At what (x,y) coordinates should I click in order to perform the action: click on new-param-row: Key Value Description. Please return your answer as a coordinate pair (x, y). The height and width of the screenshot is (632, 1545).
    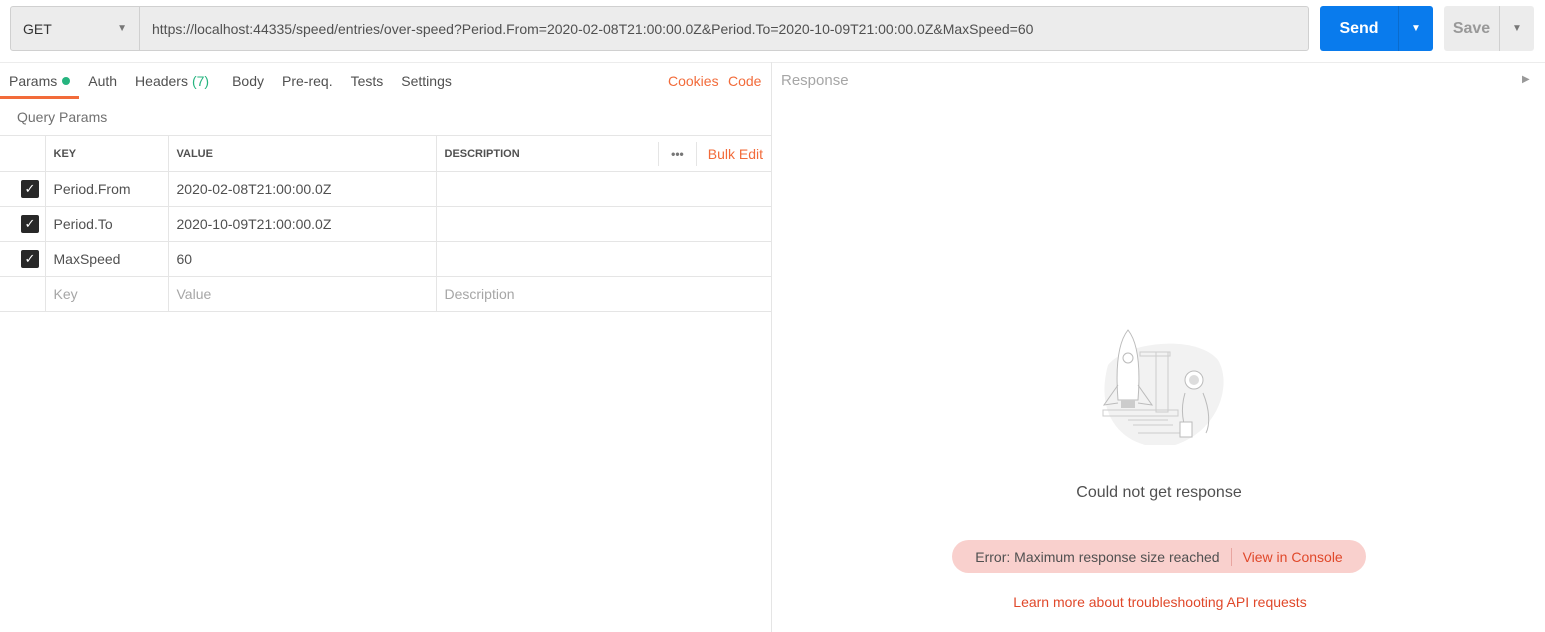
    Looking at the image, I should click on (385, 294).